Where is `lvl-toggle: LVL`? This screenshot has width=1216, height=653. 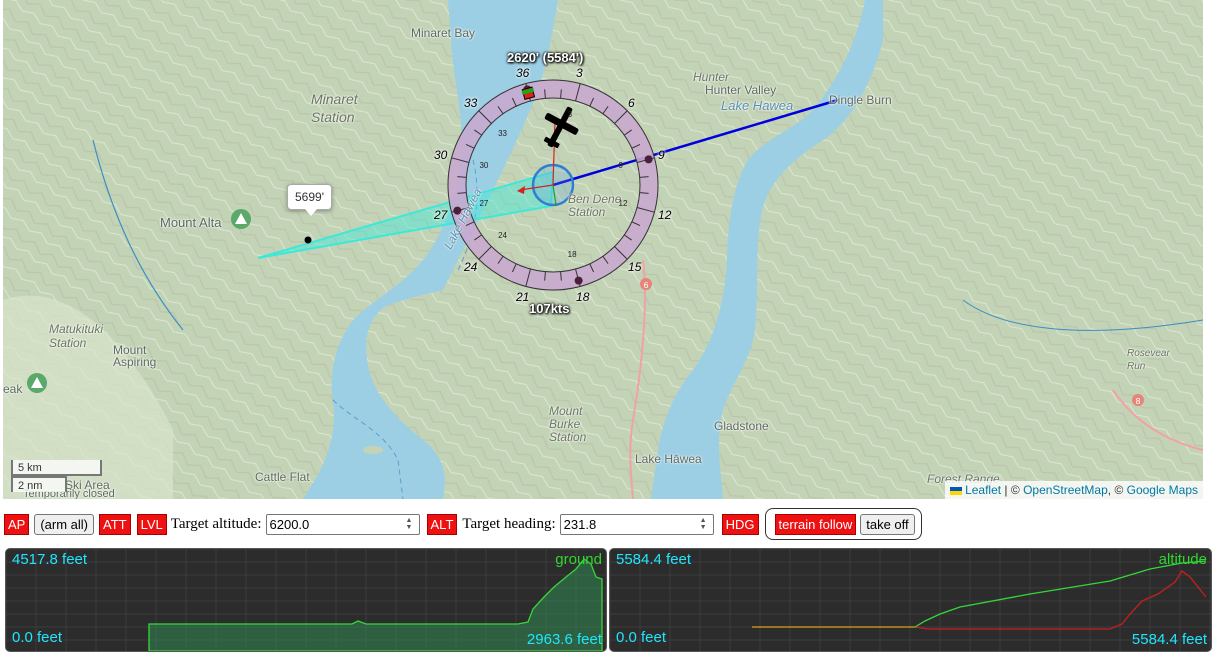 lvl-toggle: LVL is located at coordinates (151, 524).